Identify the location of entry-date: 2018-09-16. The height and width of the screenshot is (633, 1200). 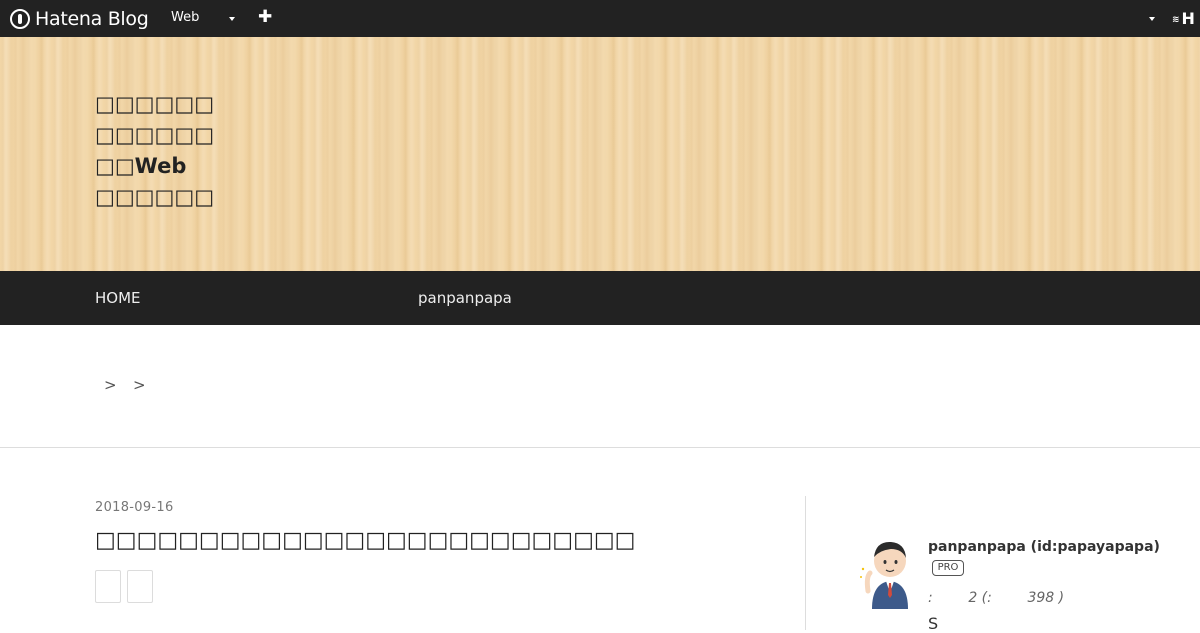
(134, 507).